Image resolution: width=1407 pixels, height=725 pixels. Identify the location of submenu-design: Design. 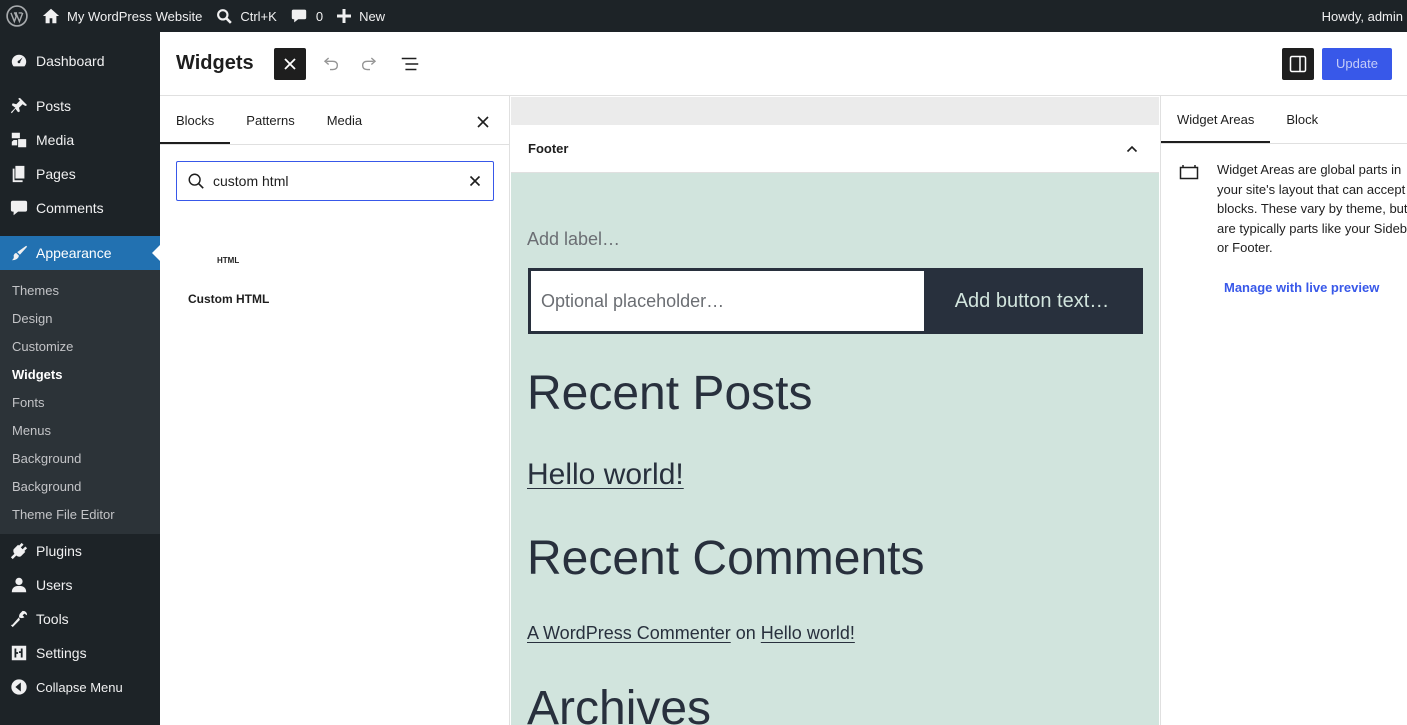
(80, 318).